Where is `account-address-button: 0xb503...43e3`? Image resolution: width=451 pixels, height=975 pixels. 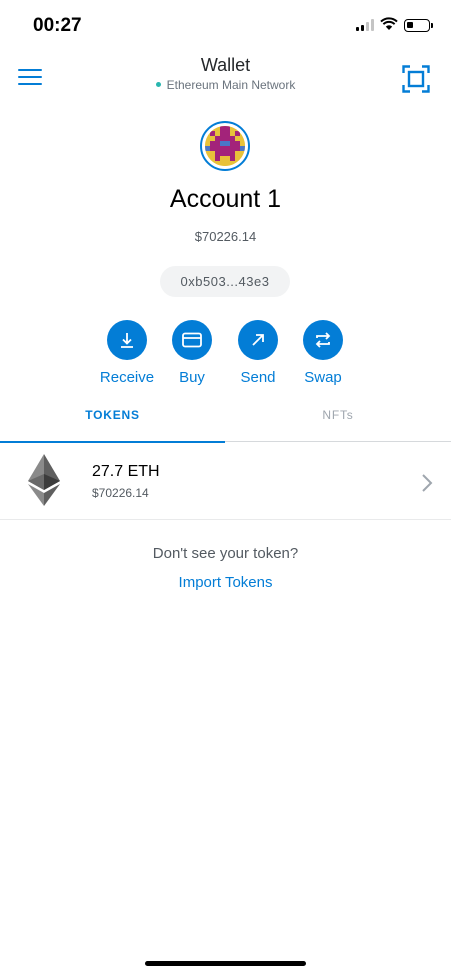 account-address-button: 0xb503...43e3 is located at coordinates (225, 281).